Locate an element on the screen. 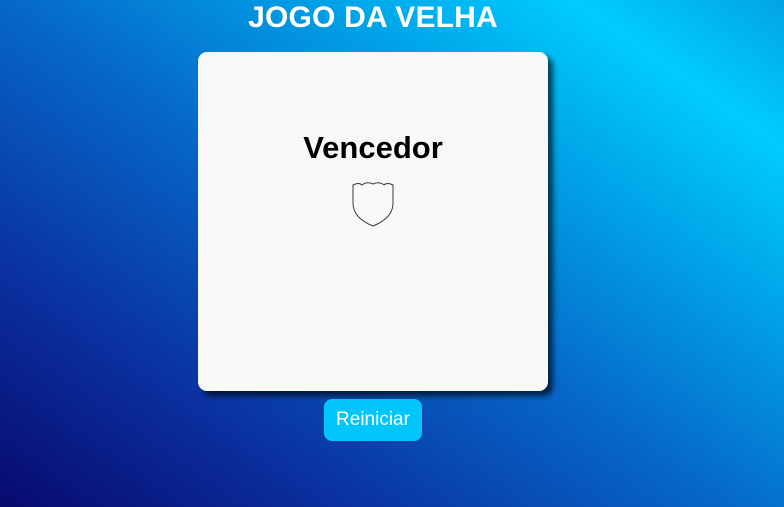  shield-icon is located at coordinates (373, 204).